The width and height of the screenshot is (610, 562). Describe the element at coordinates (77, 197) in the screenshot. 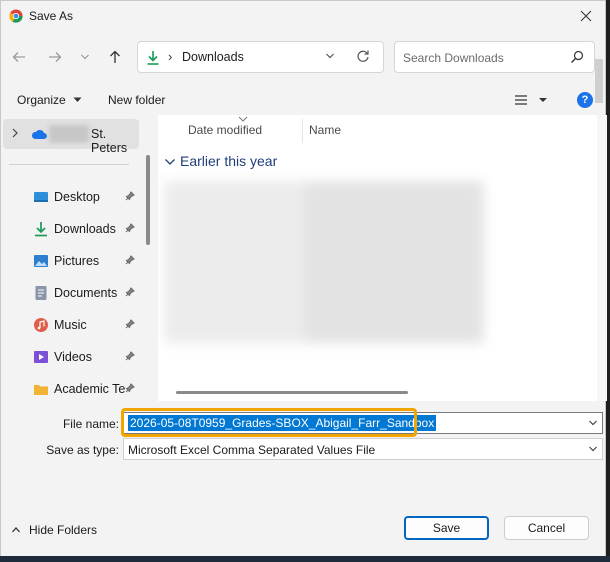

I see `sidebar-item-label: Desktop` at that location.